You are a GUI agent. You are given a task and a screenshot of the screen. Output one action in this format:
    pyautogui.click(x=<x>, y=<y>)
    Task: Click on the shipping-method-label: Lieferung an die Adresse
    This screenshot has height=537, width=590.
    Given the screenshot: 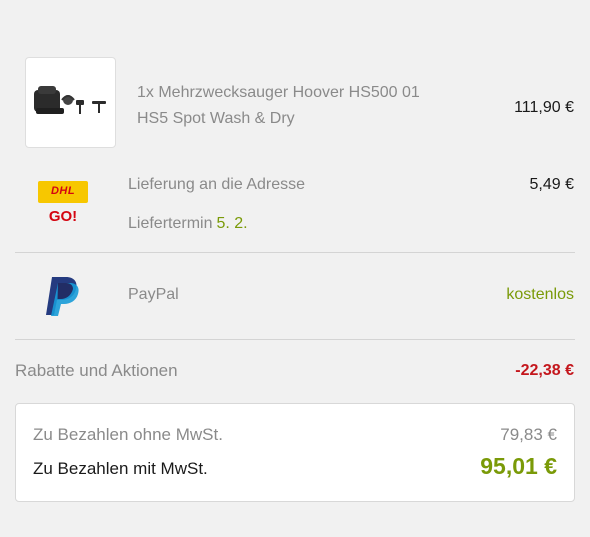 What is the action you would take?
    pyautogui.click(x=217, y=184)
    